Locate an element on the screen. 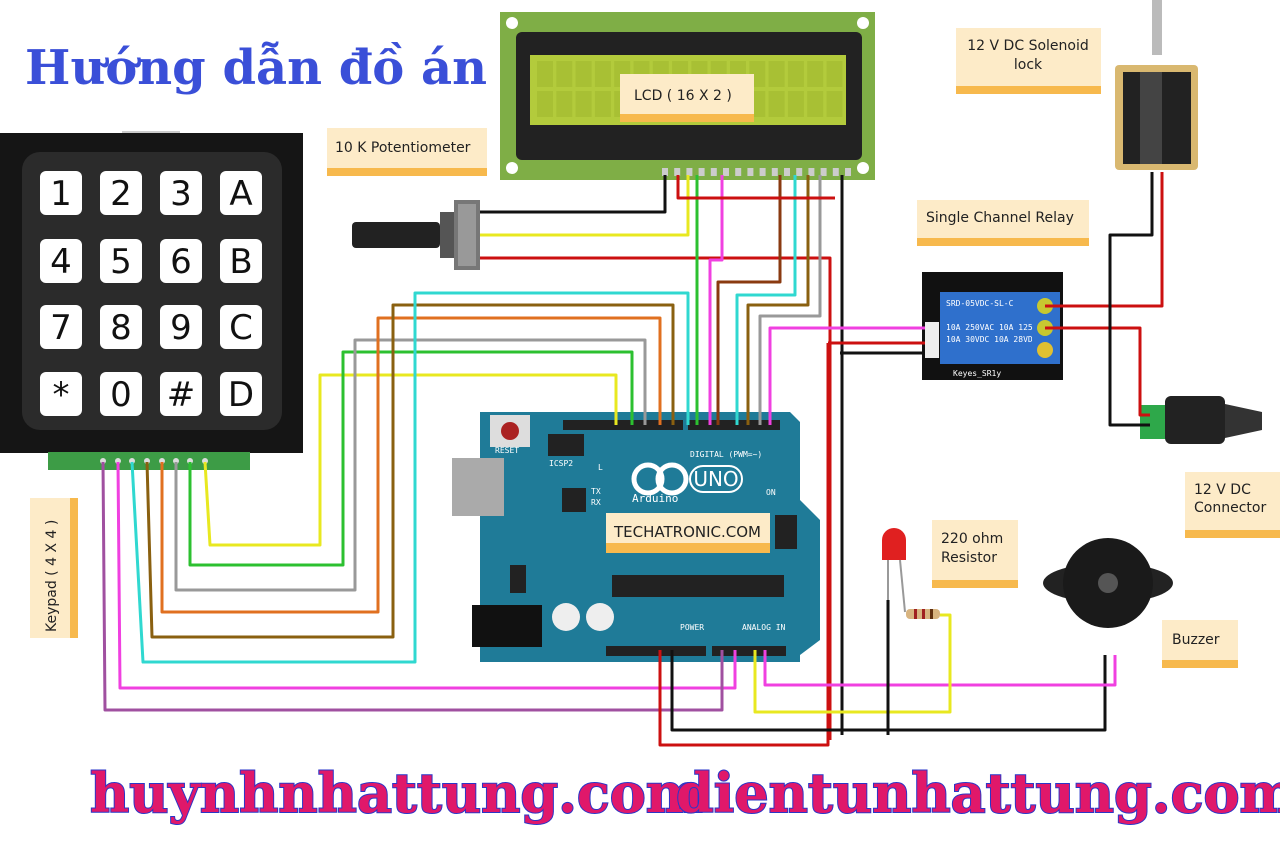 This screenshot has width=1280, height=844. svg-text: SRD-05VDC-SL-C is located at coordinates (980, 303).